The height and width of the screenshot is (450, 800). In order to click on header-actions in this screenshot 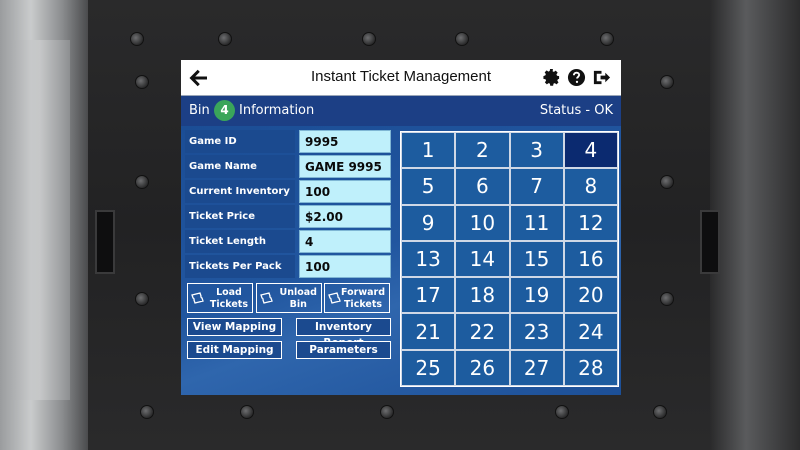, I will do `click(576, 77)`.